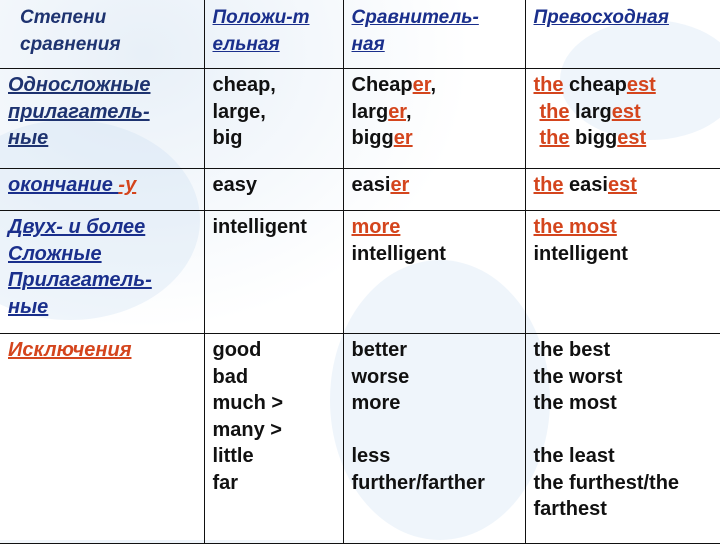 This screenshot has width=720, height=544. What do you see at coordinates (102, 34) in the screenshot?
I see `header-degrees: Степени сравнения` at bounding box center [102, 34].